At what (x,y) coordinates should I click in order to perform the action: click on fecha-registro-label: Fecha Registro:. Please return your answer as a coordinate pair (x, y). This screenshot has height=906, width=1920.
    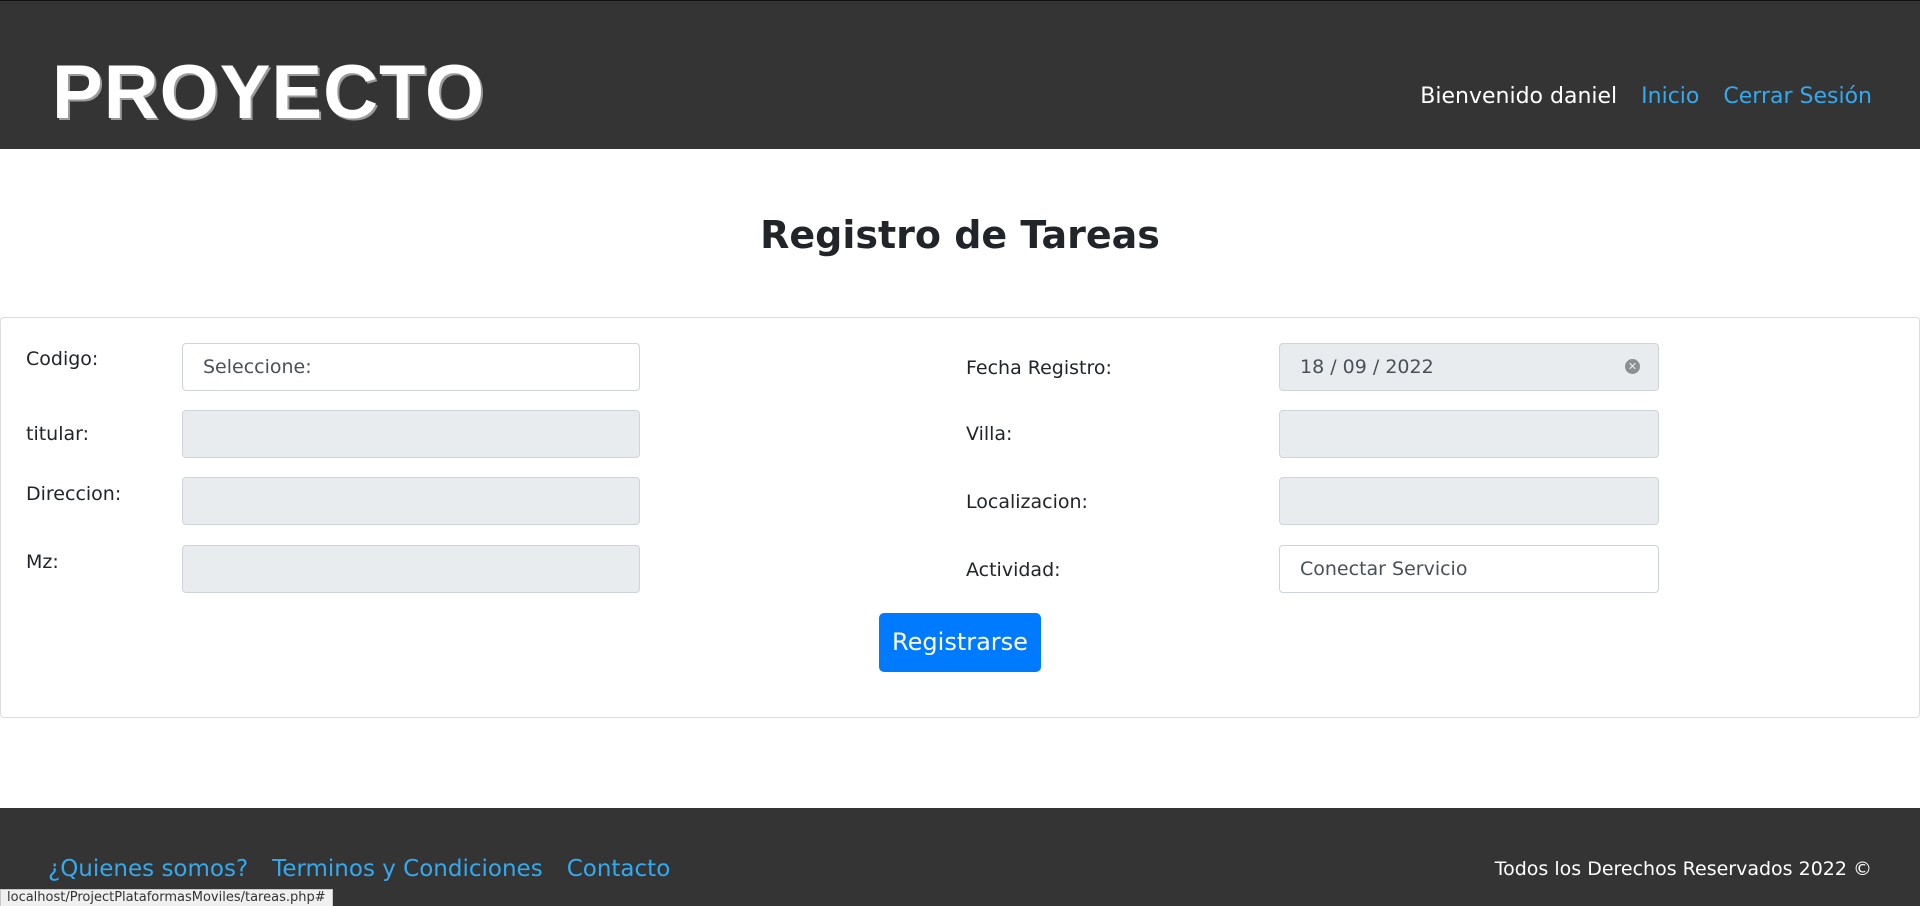
    Looking at the image, I should click on (1039, 368).